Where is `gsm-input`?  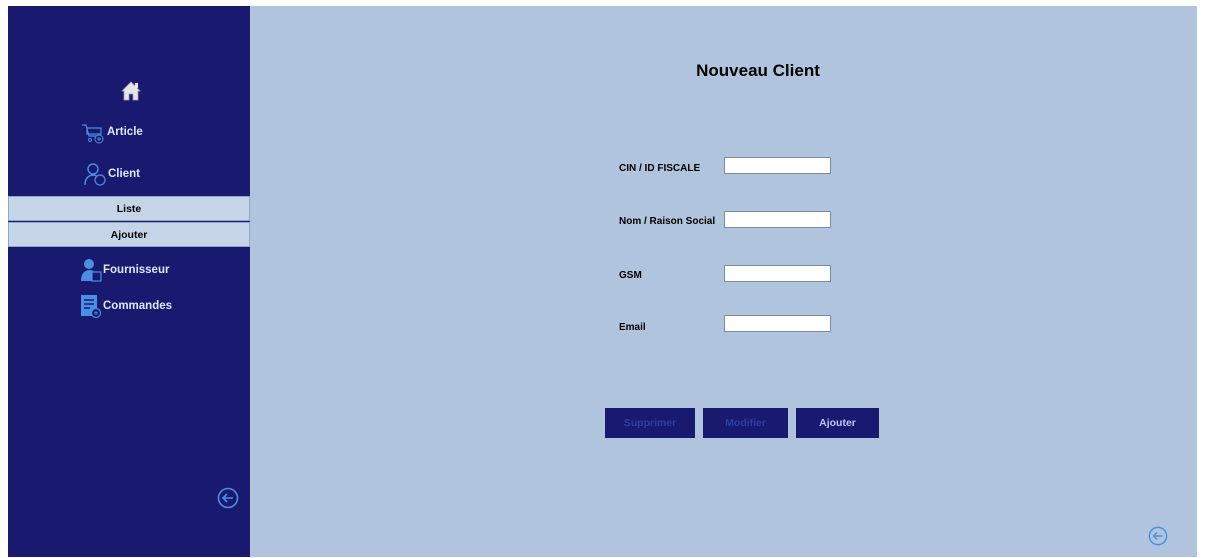
gsm-input is located at coordinates (777, 273).